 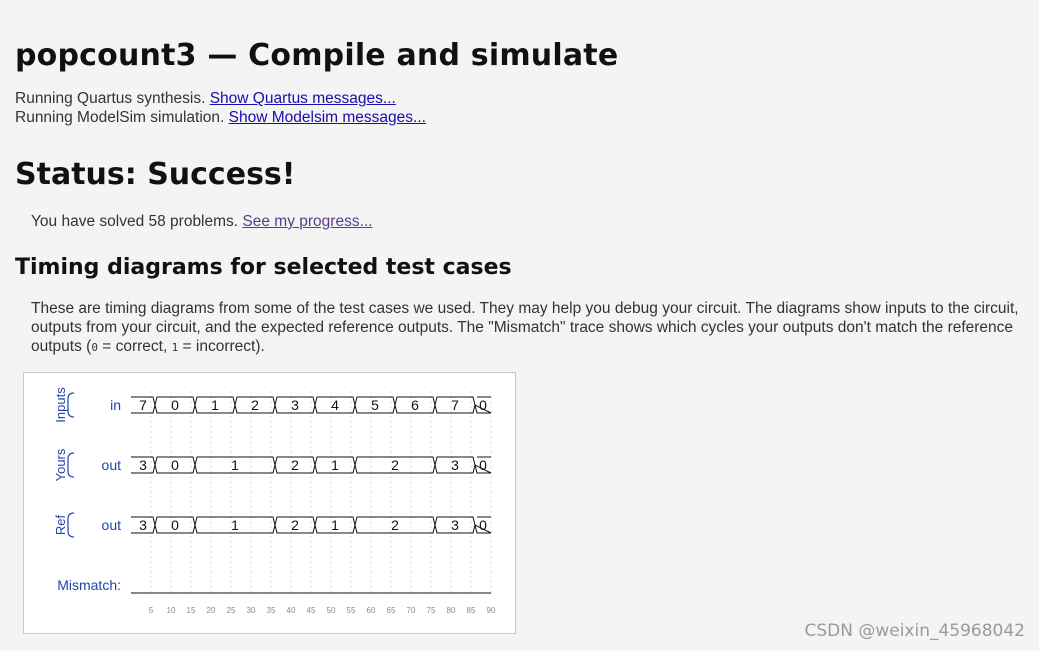 I want to click on time-tick-label: 40, so click(x=291, y=610).